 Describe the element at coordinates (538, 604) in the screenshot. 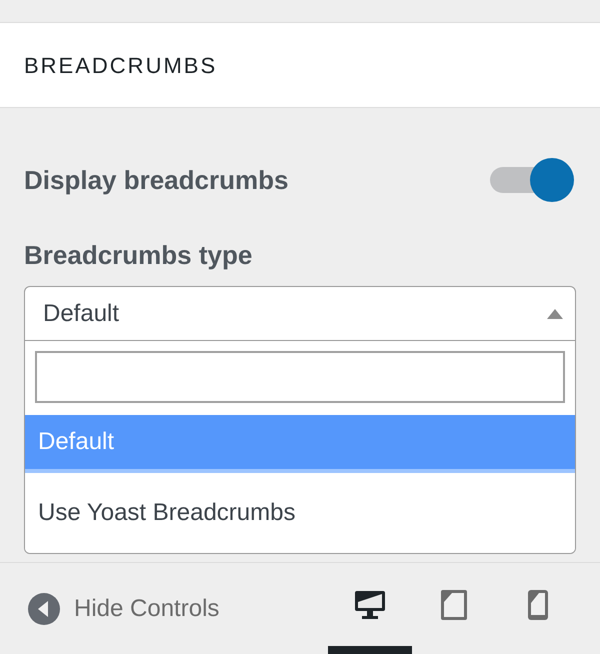

I see `phone-icon` at that location.